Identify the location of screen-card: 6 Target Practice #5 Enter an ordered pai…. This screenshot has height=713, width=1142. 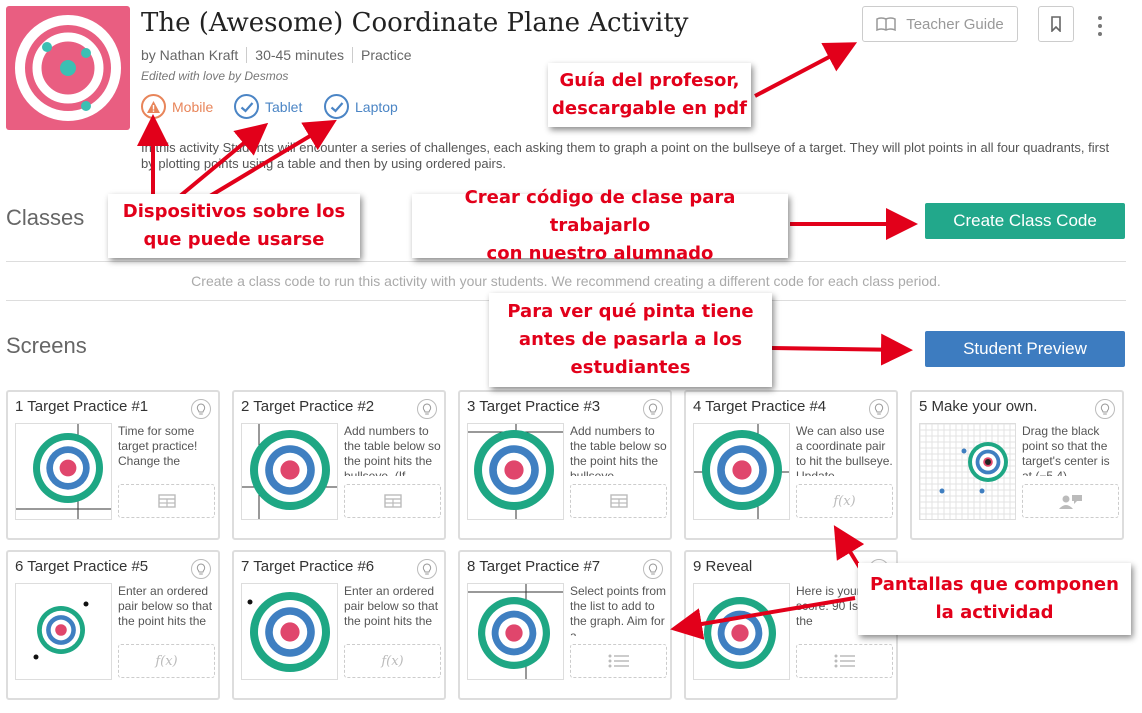
(113, 625).